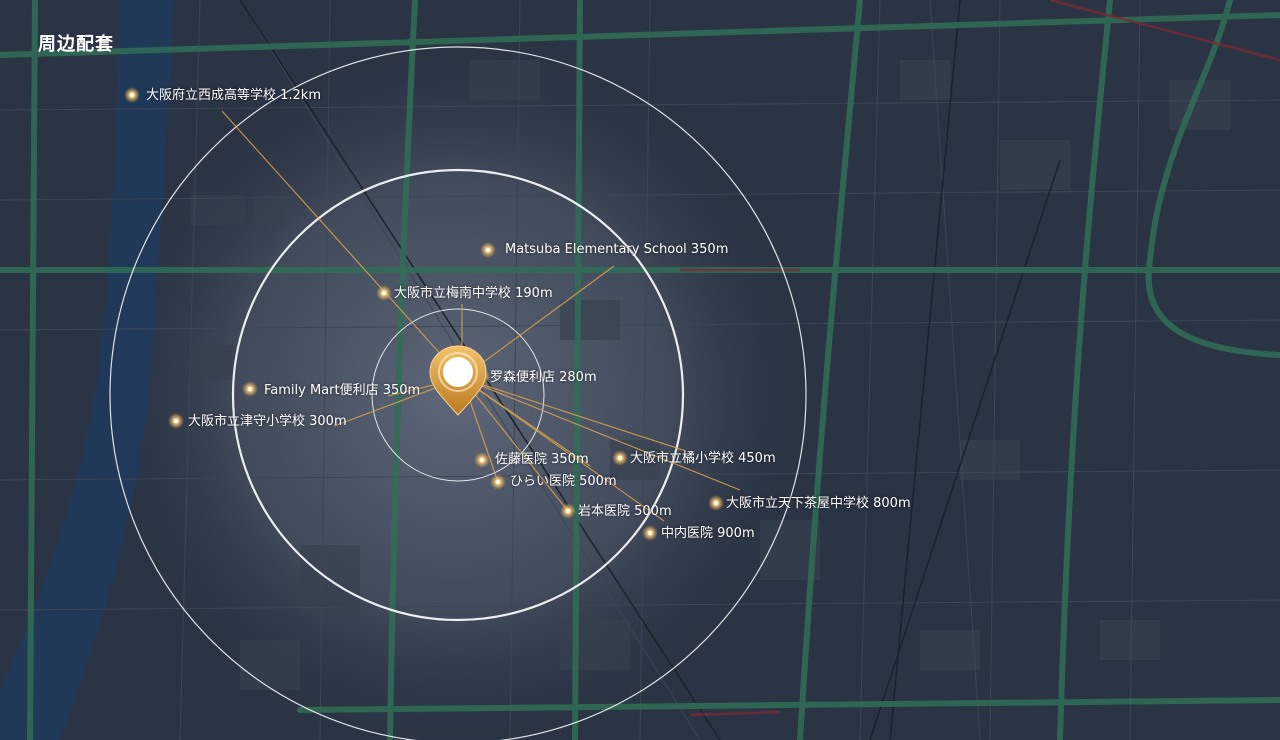 This screenshot has width=1280, height=740. Describe the element at coordinates (620, 458) in the screenshot. I see `poi-dot-school-tachibana` at that location.